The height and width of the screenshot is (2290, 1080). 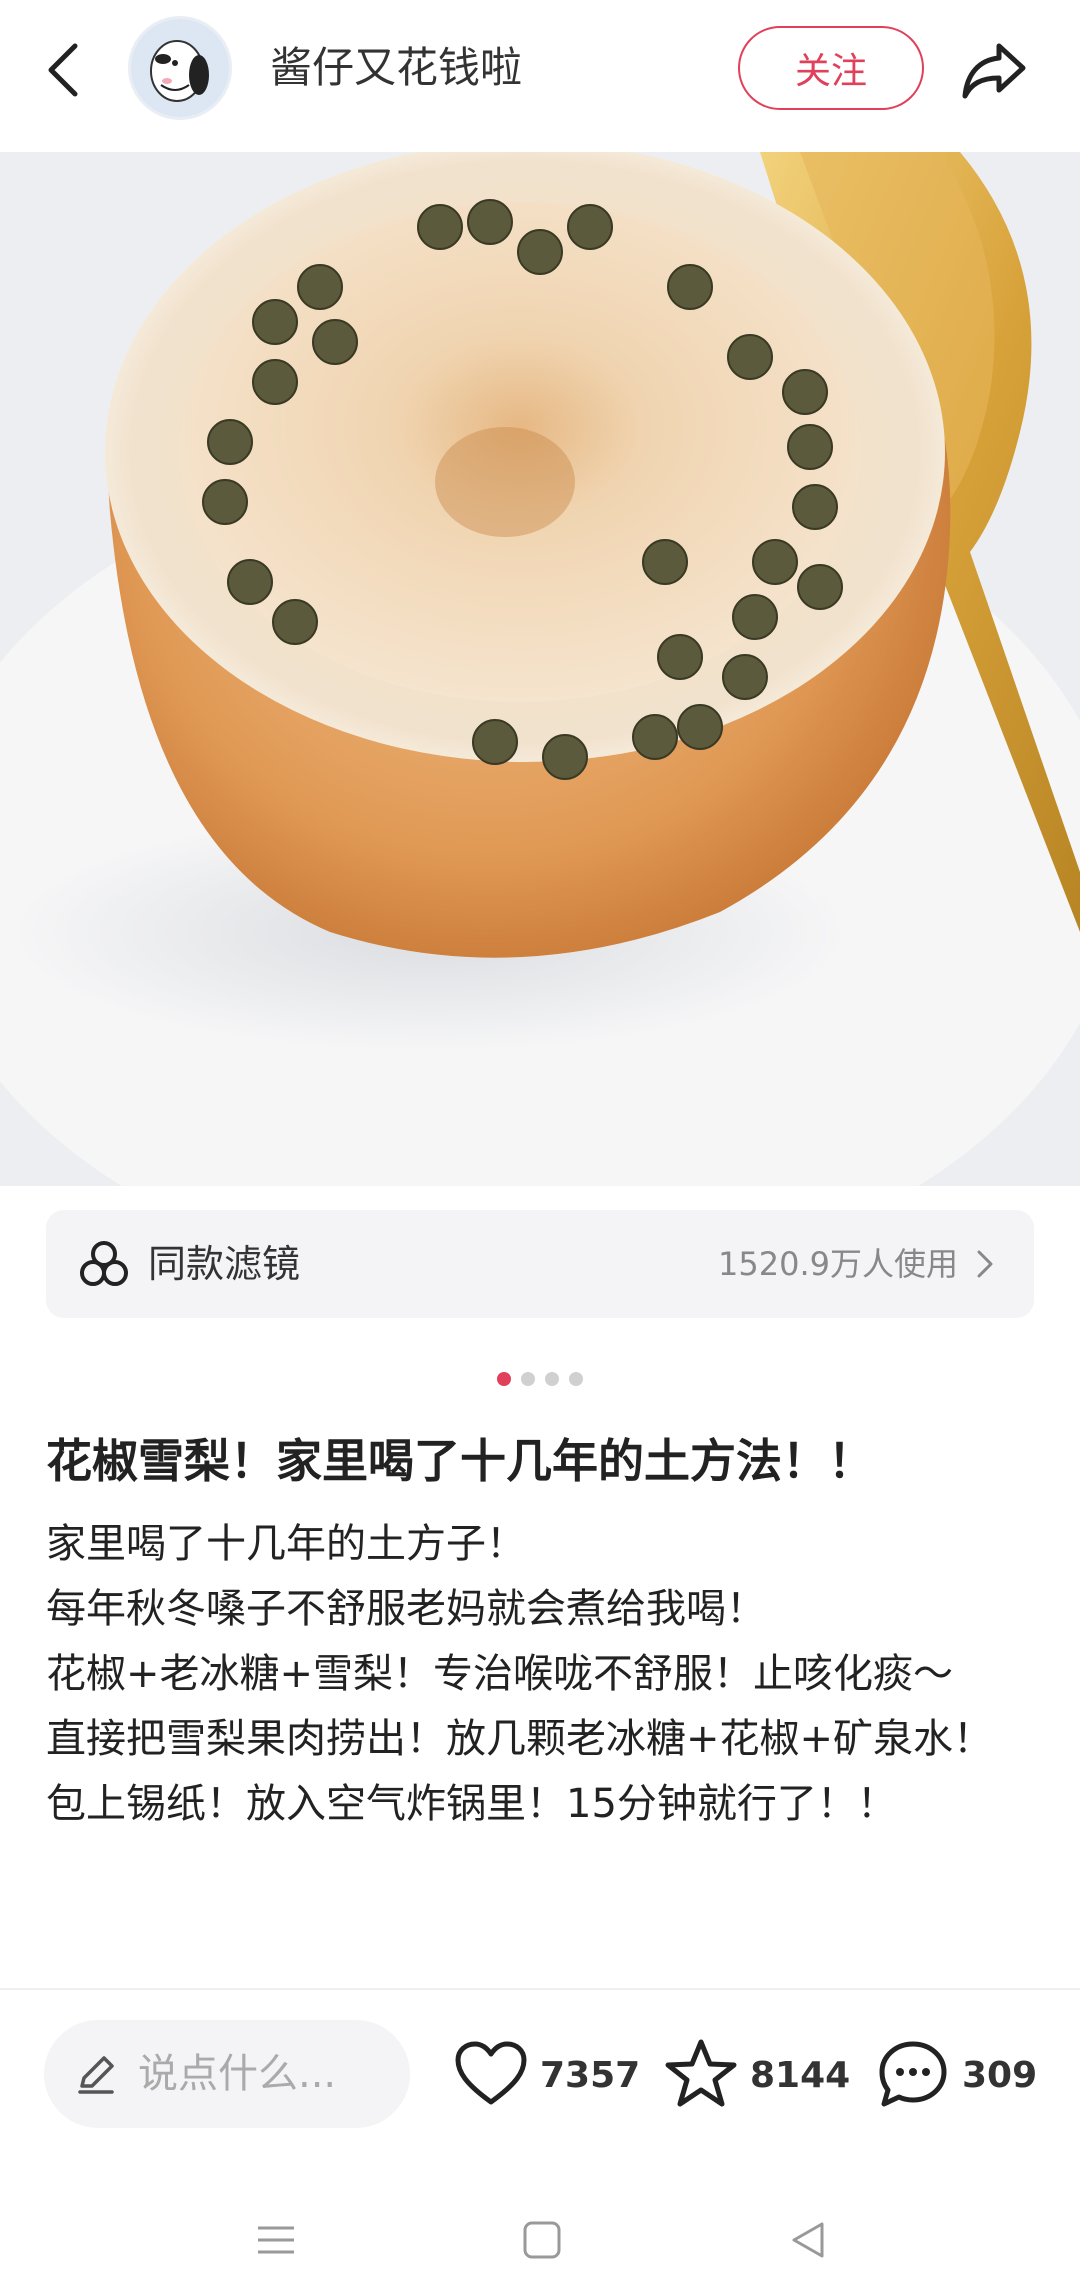 I want to click on pencil-icon, so click(x=96, y=2075).